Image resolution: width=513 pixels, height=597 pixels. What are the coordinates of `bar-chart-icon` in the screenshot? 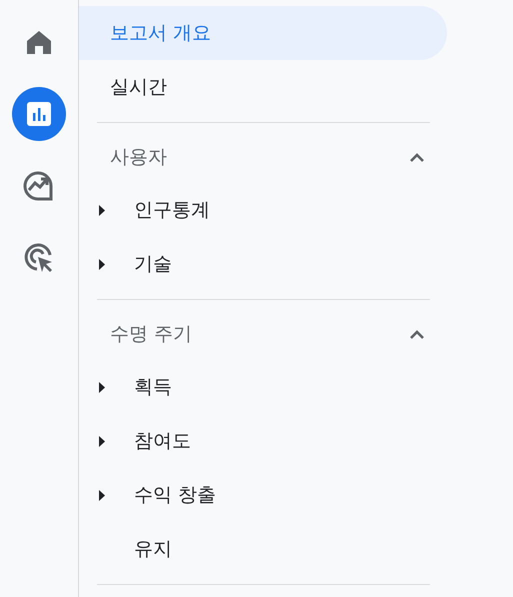 It's located at (39, 114).